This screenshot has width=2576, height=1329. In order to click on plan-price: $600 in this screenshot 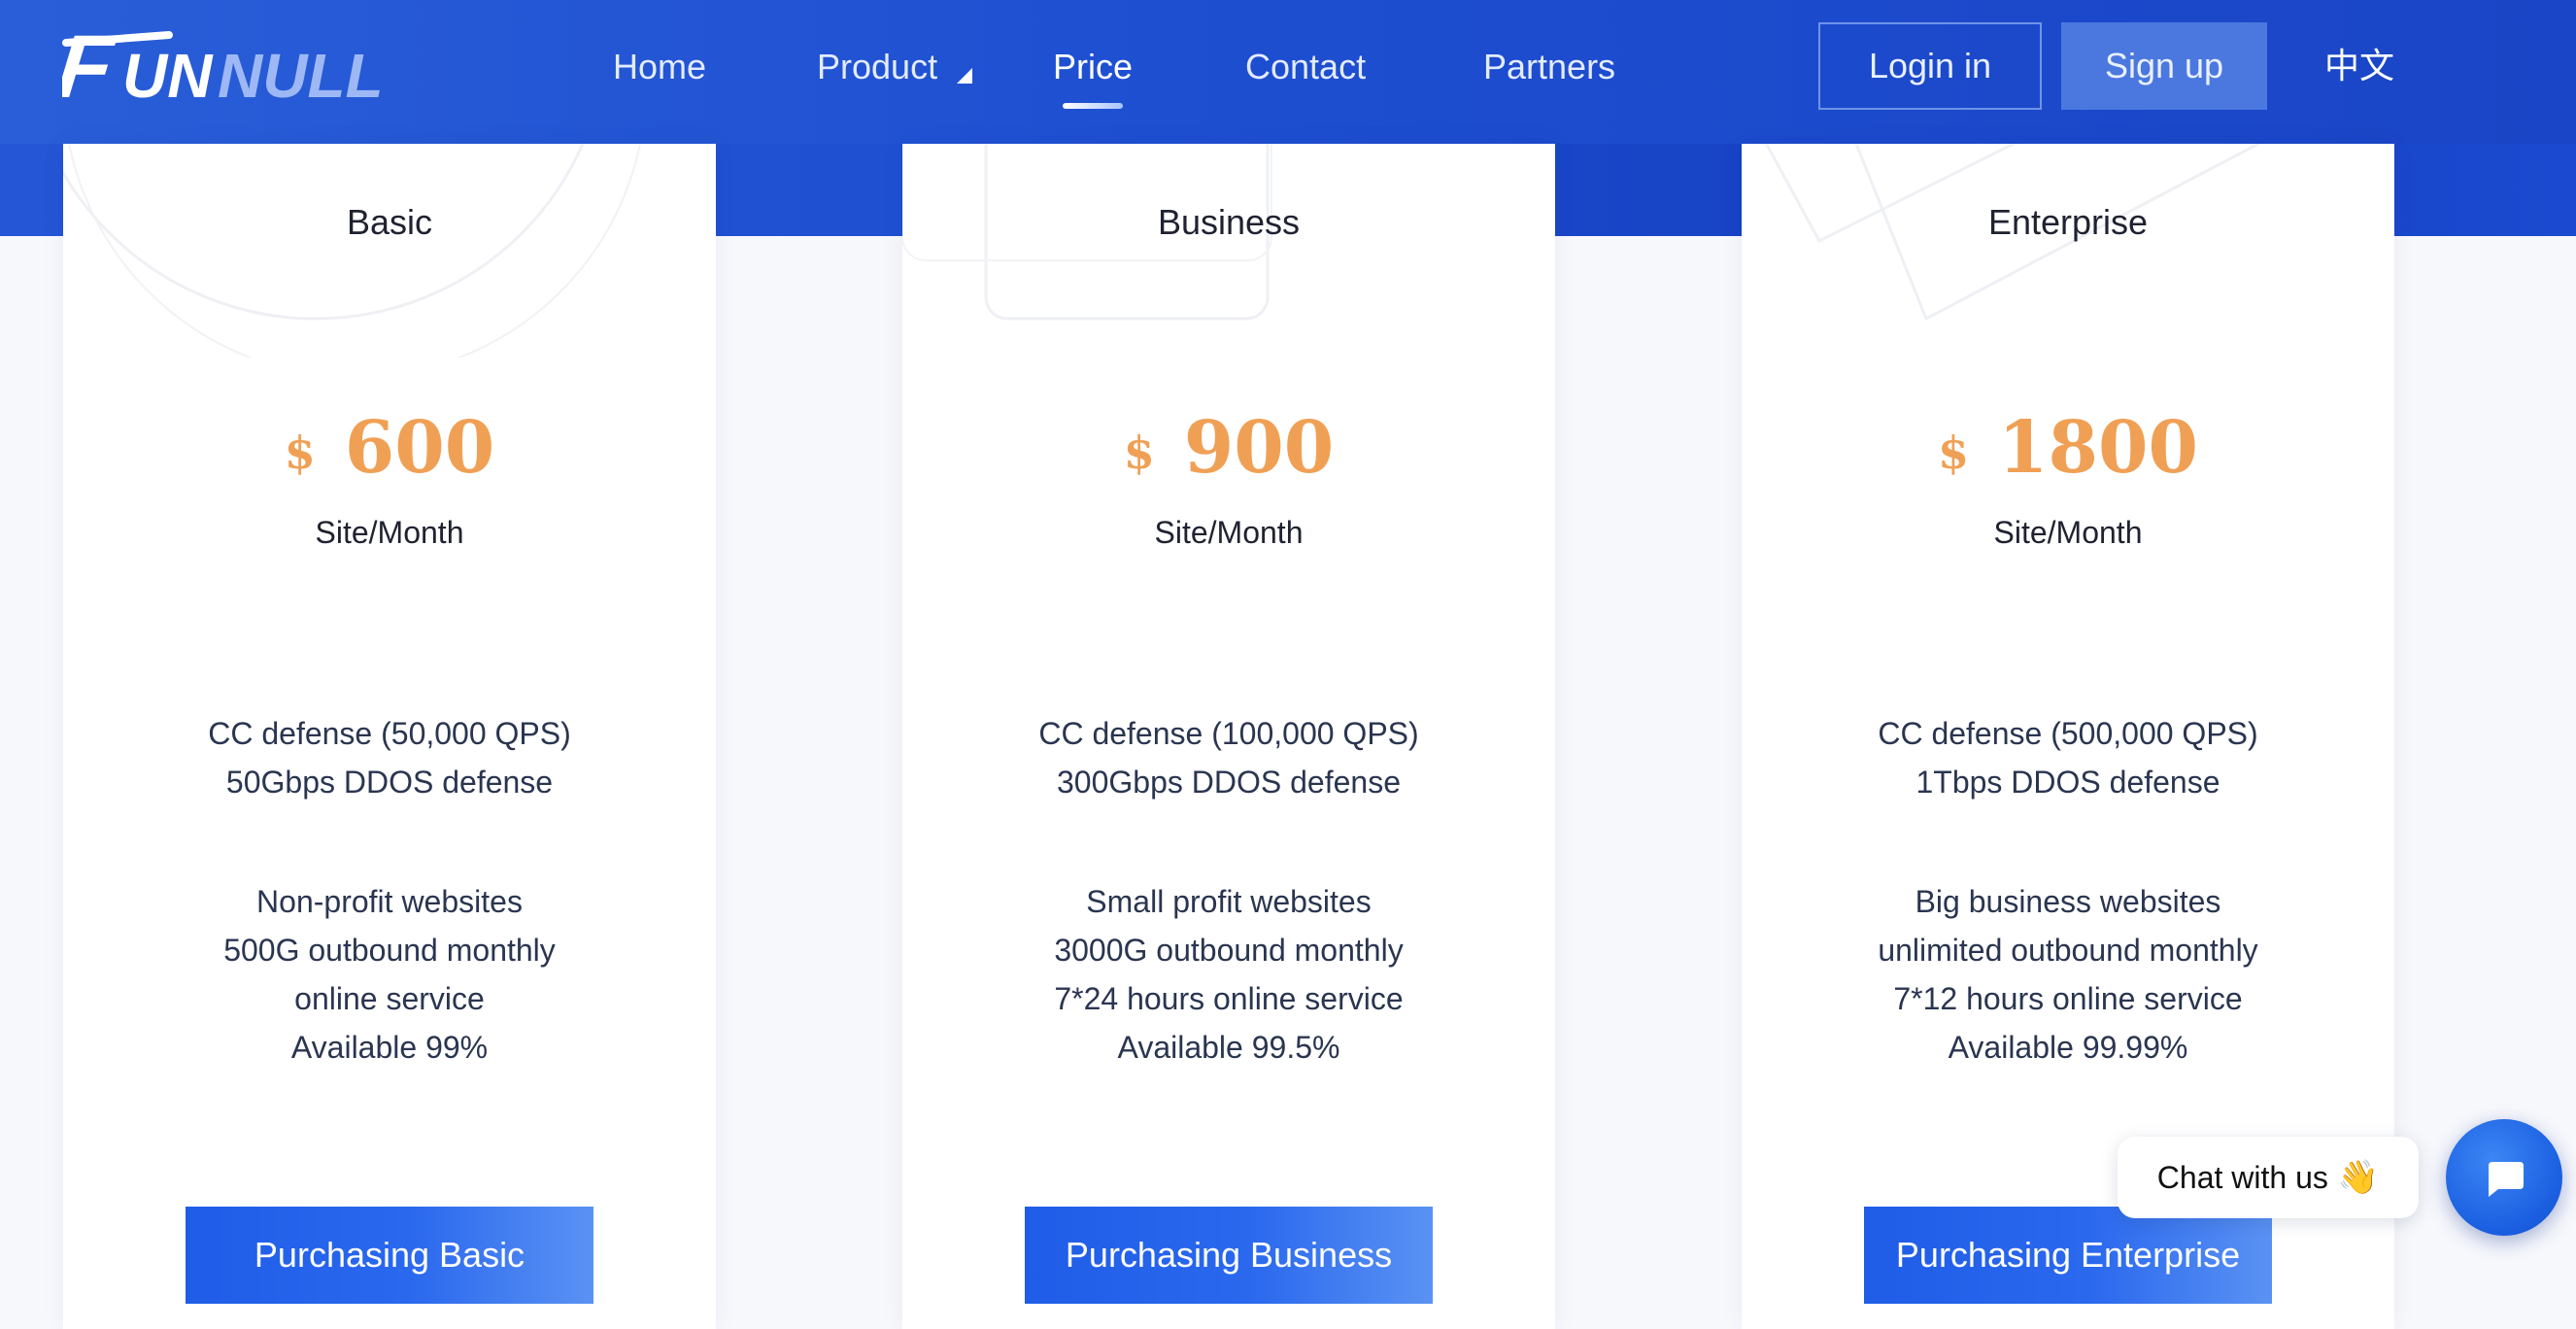, I will do `click(389, 448)`.